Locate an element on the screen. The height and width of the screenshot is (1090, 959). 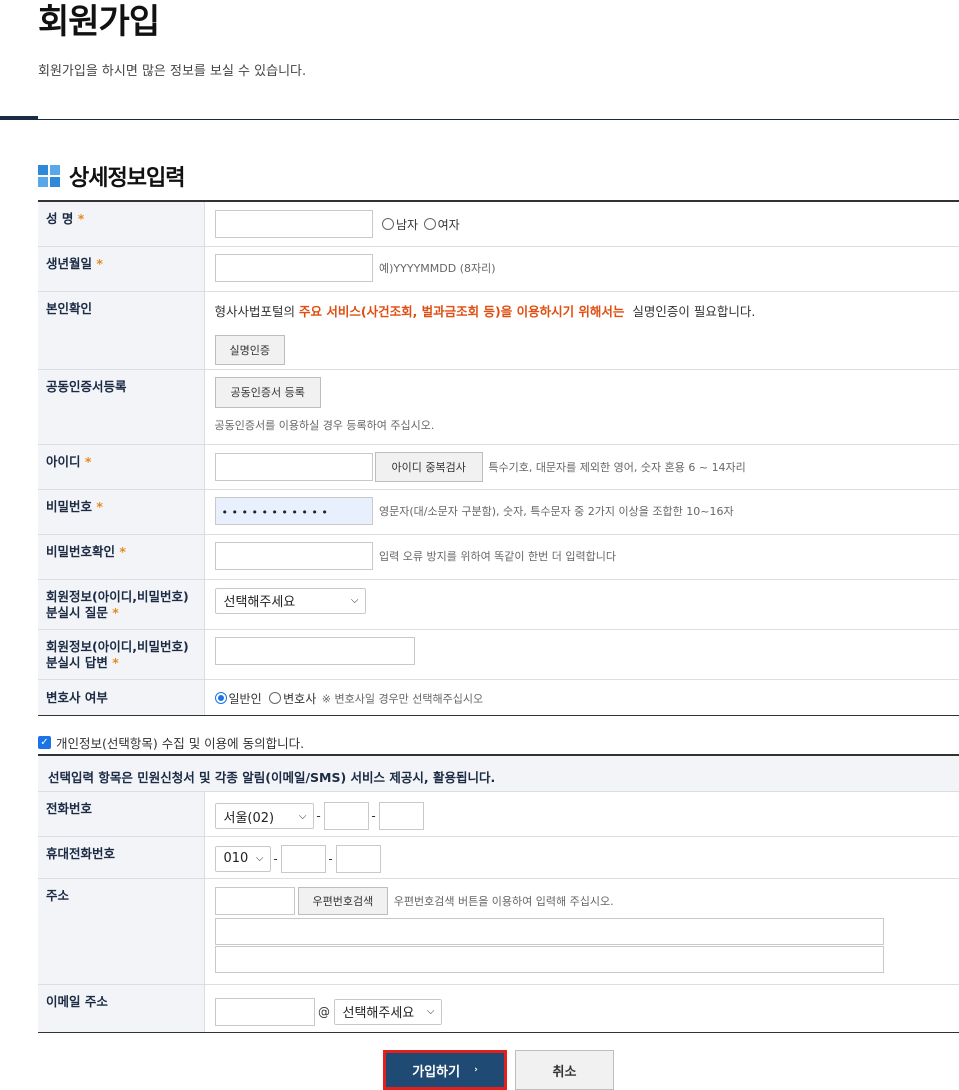
row-answer: 회원정보(아이디,비밀번호) 분실시 답변 * is located at coordinates (498, 654).